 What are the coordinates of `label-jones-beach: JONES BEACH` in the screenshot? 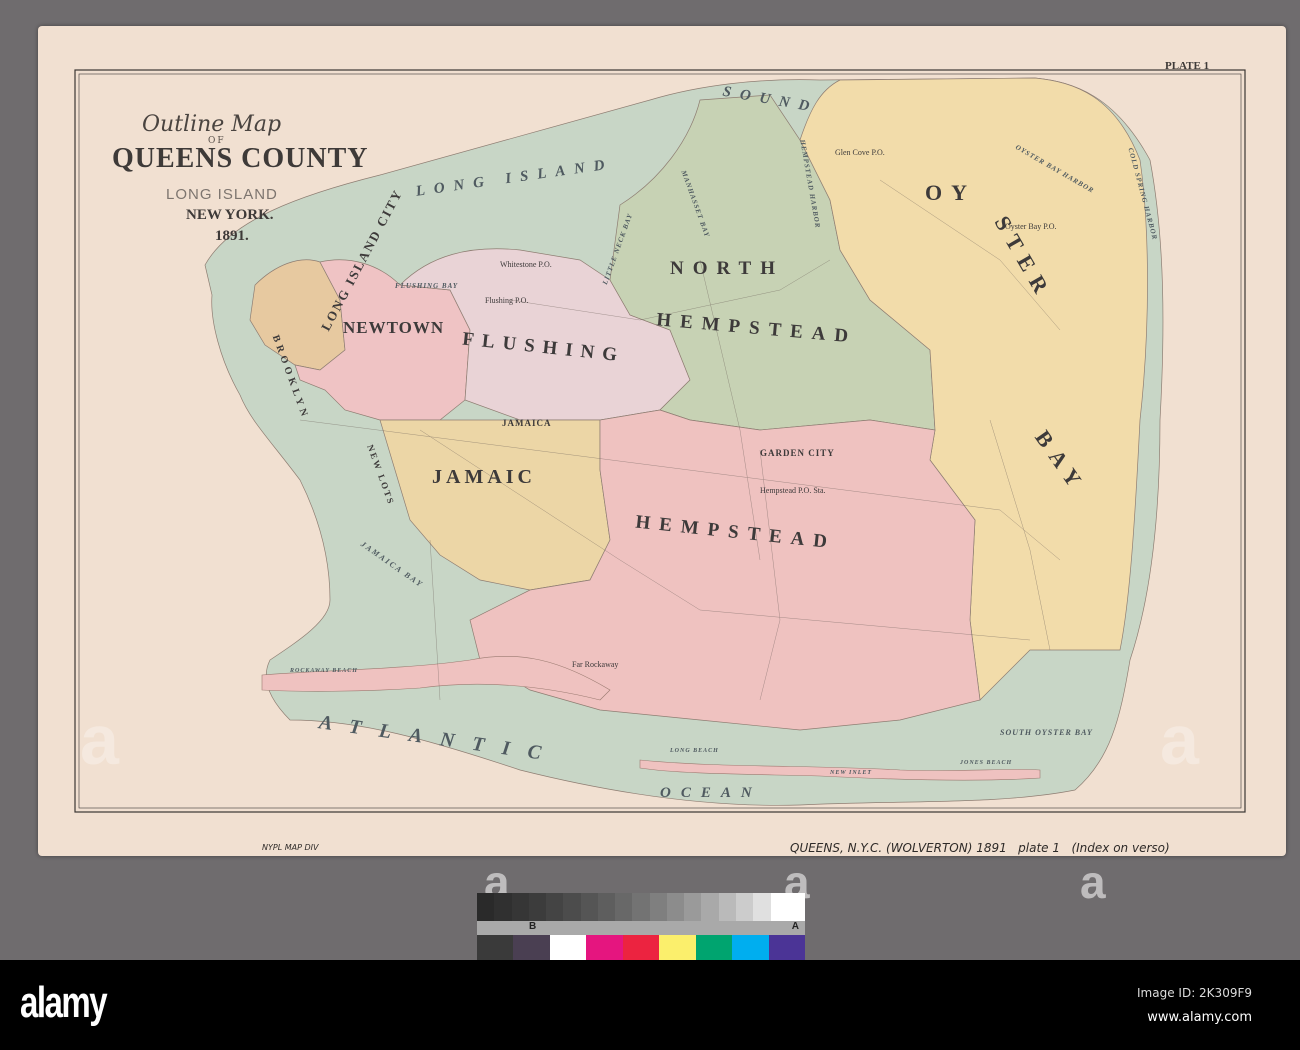 It's located at (986, 763).